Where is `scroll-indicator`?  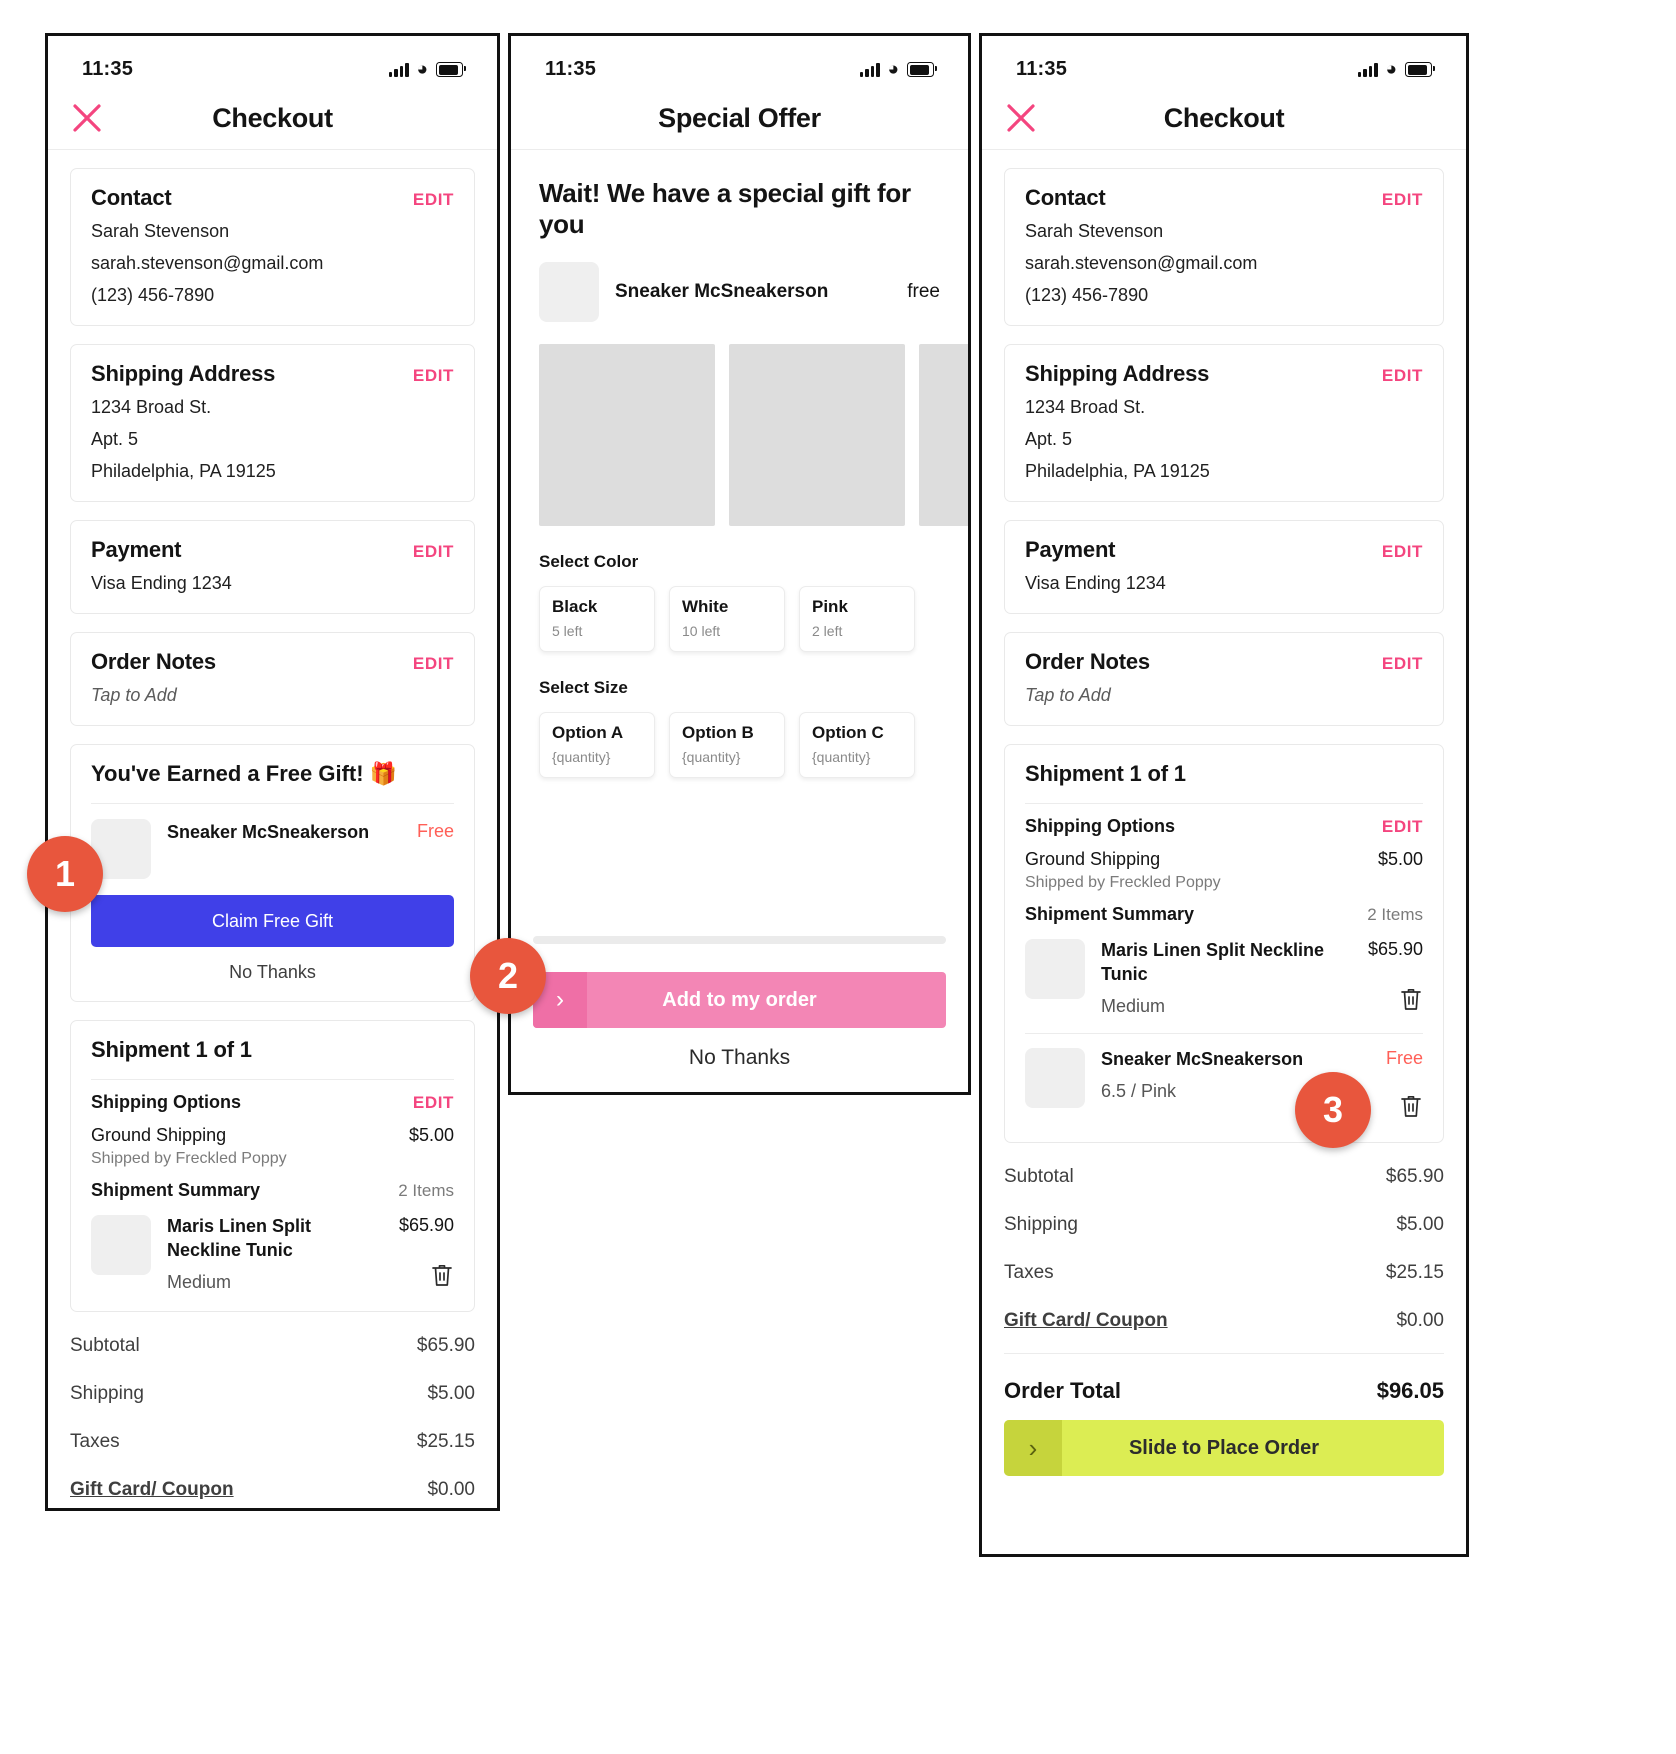 scroll-indicator is located at coordinates (739, 940).